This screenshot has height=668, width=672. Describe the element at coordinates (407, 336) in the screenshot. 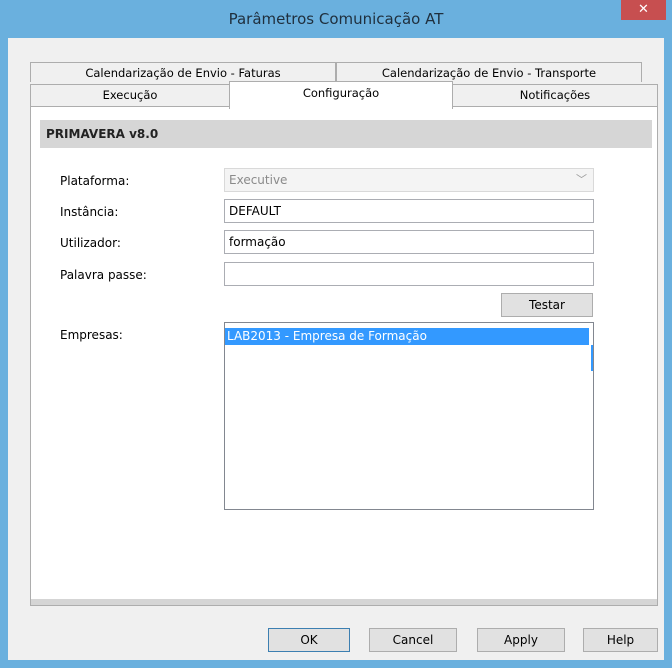

I see `list-item: LAB2013 - Empresa de Formação` at that location.